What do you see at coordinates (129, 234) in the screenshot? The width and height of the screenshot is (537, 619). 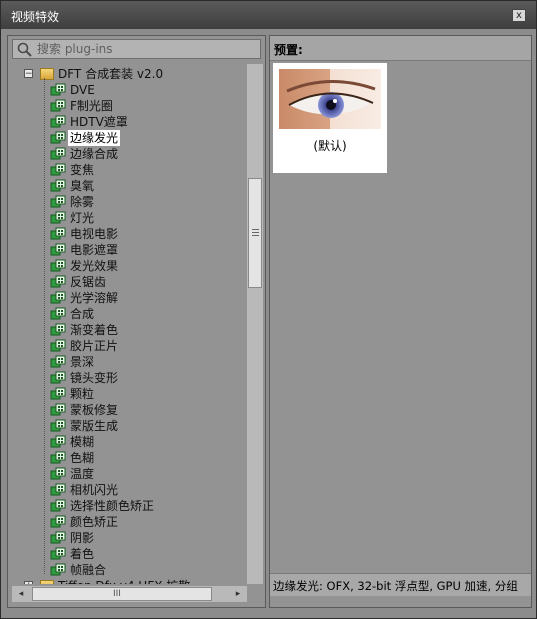 I see `tree-item: 电视电影` at bounding box center [129, 234].